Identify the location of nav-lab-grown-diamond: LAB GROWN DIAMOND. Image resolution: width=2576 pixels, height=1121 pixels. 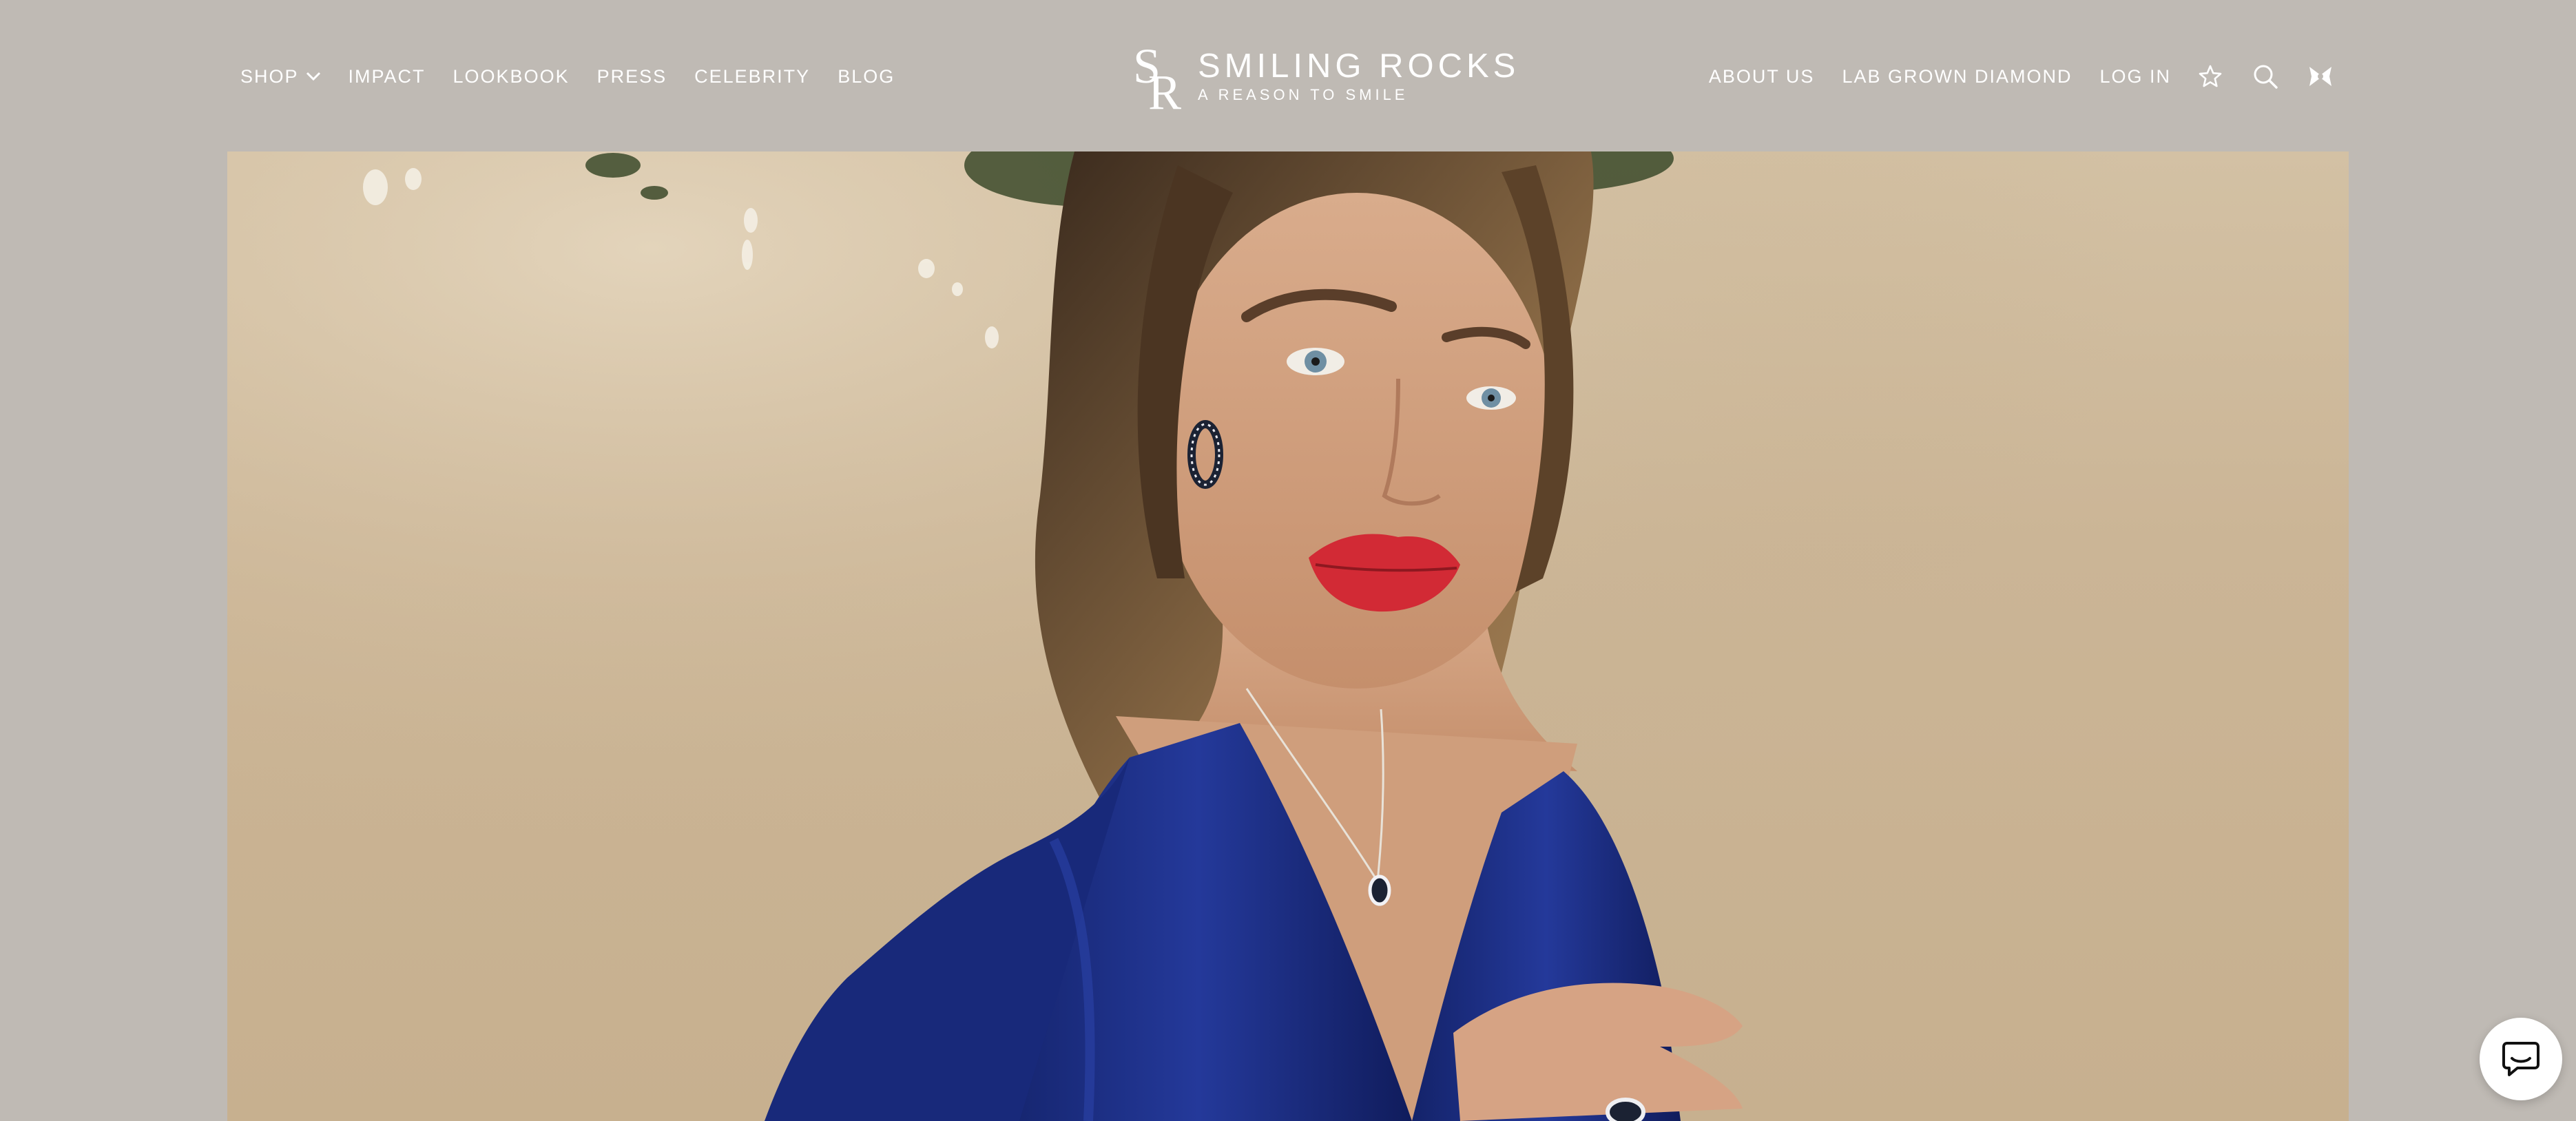
(1957, 76).